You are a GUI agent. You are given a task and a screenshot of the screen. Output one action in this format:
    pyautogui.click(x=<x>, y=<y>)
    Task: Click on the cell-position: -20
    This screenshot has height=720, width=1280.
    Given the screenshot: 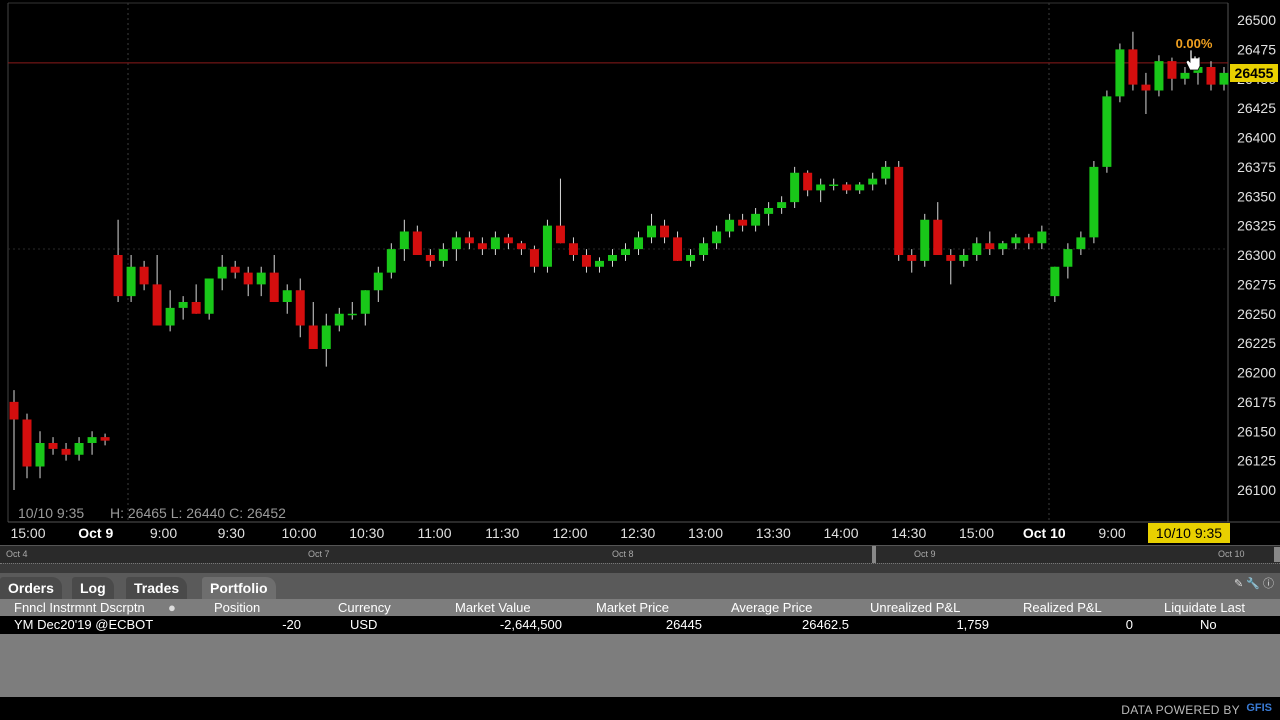 What is the action you would take?
    pyautogui.click(x=291, y=624)
    